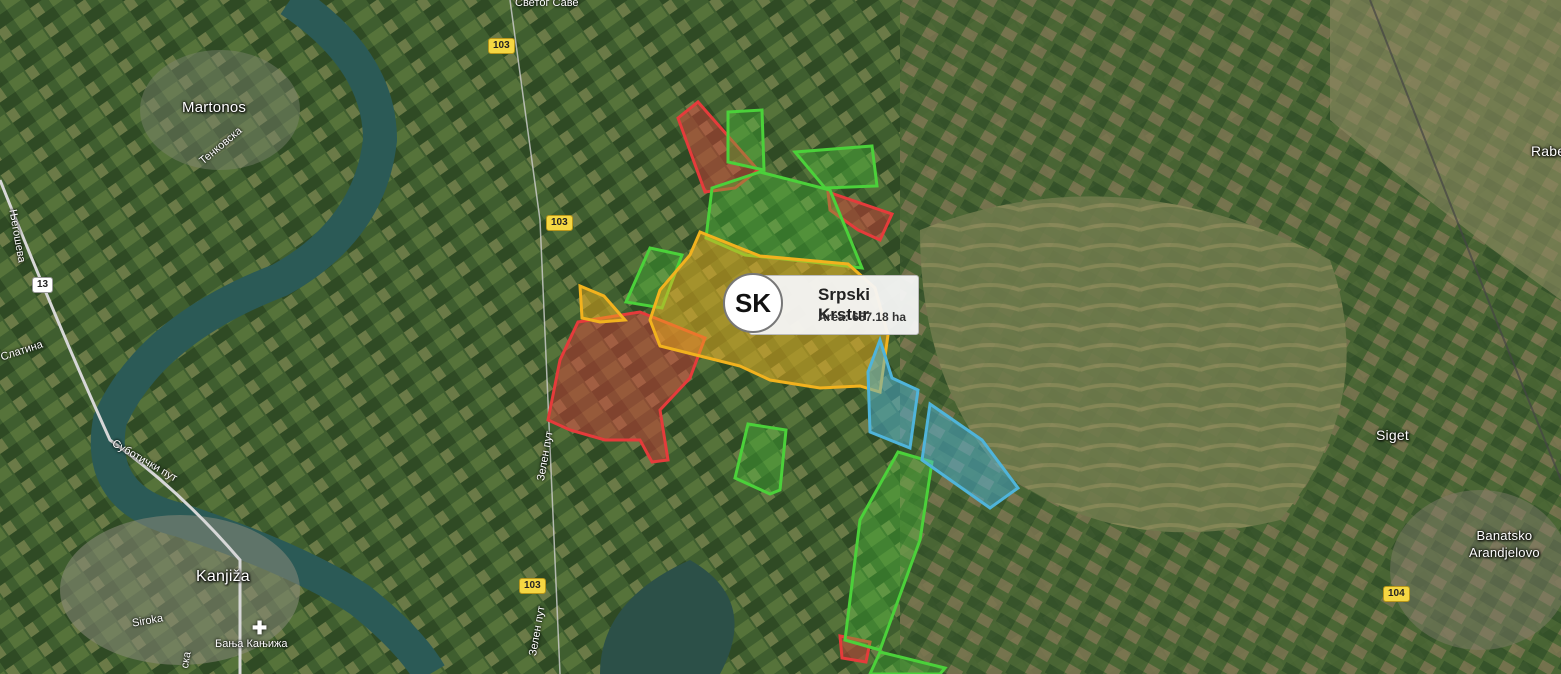 The width and height of the screenshot is (1561, 674). What do you see at coordinates (43, 285) in the screenshot?
I see `road-shield-13: 13` at bounding box center [43, 285].